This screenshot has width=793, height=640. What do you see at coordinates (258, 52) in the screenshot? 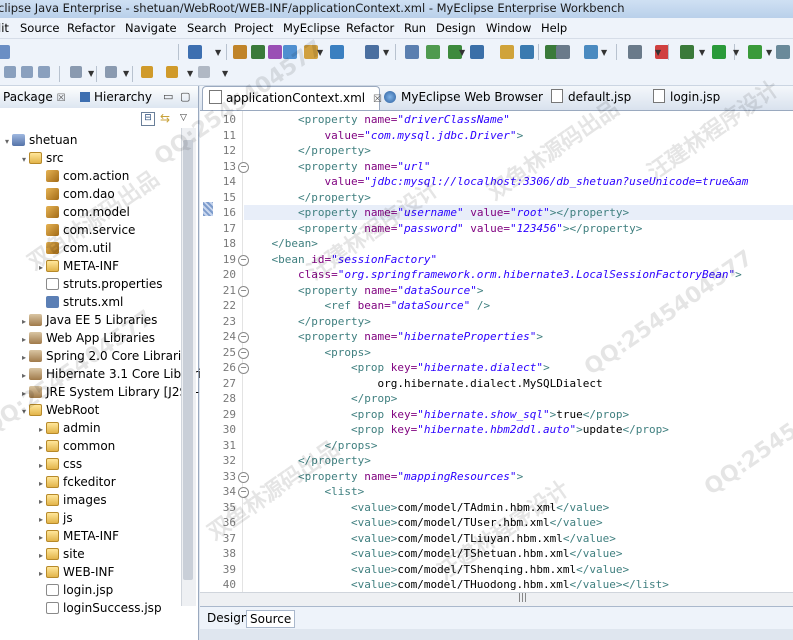
I see `package-icon` at bounding box center [258, 52].